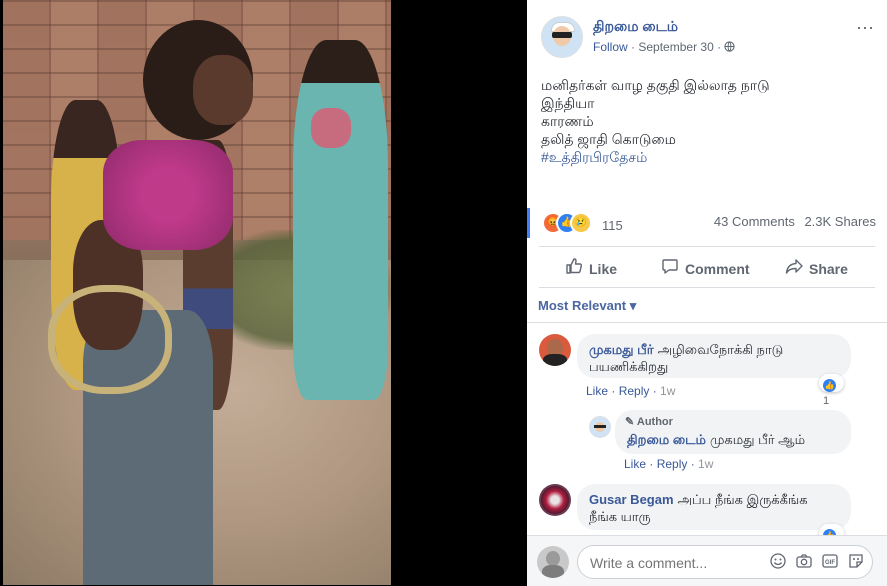 The height and width of the screenshot is (586, 887). What do you see at coordinates (331, 128) in the screenshot?
I see `photo-woman-blouse` at bounding box center [331, 128].